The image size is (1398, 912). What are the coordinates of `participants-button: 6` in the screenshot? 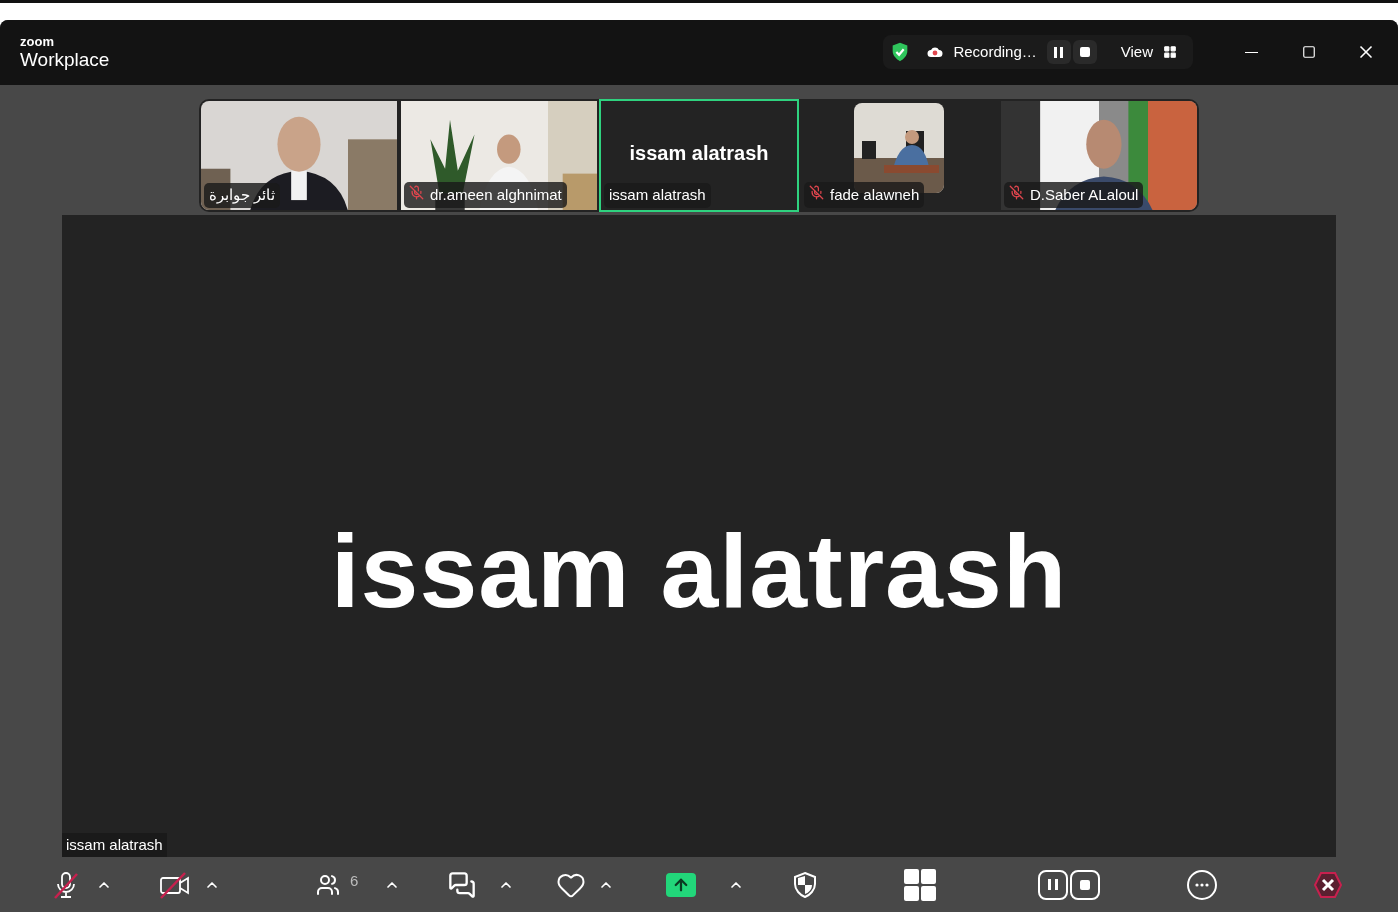 It's located at (337, 884).